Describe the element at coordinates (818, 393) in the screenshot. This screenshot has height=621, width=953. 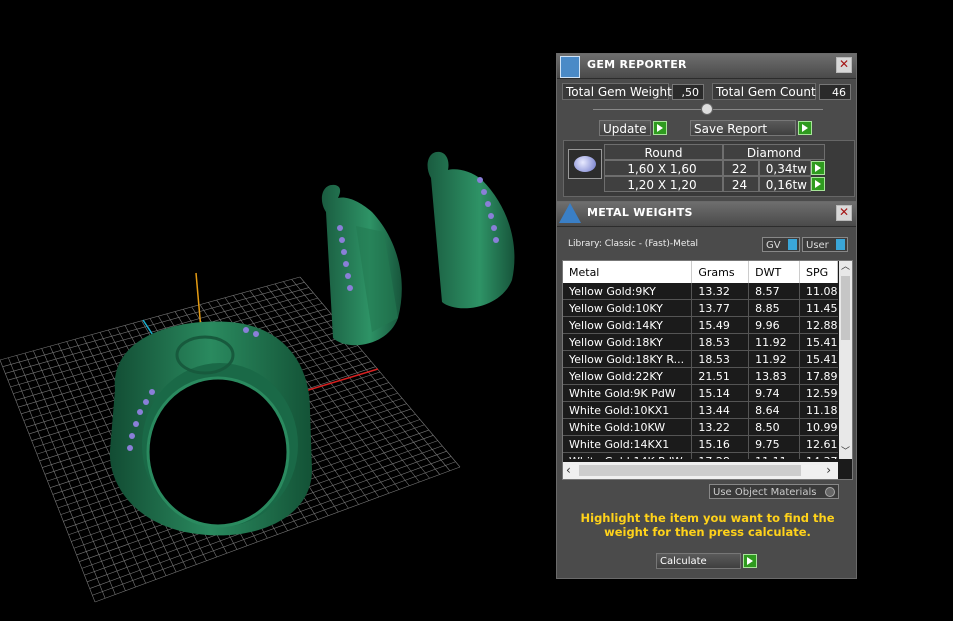
I see `table-cell: 12.59` at that location.